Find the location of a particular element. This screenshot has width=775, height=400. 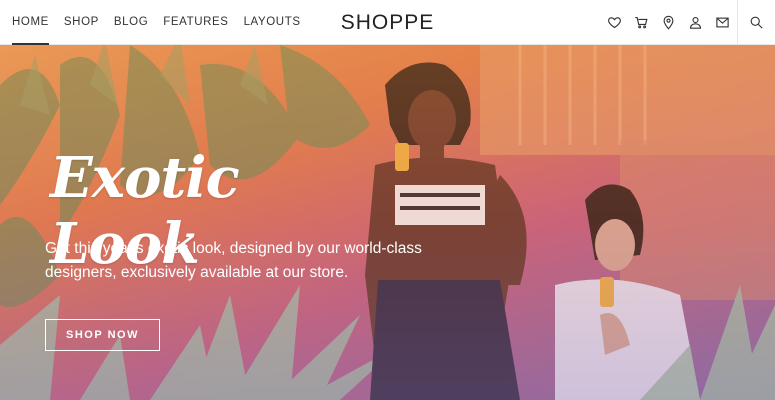

location-pin-icon is located at coordinates (668, 23).